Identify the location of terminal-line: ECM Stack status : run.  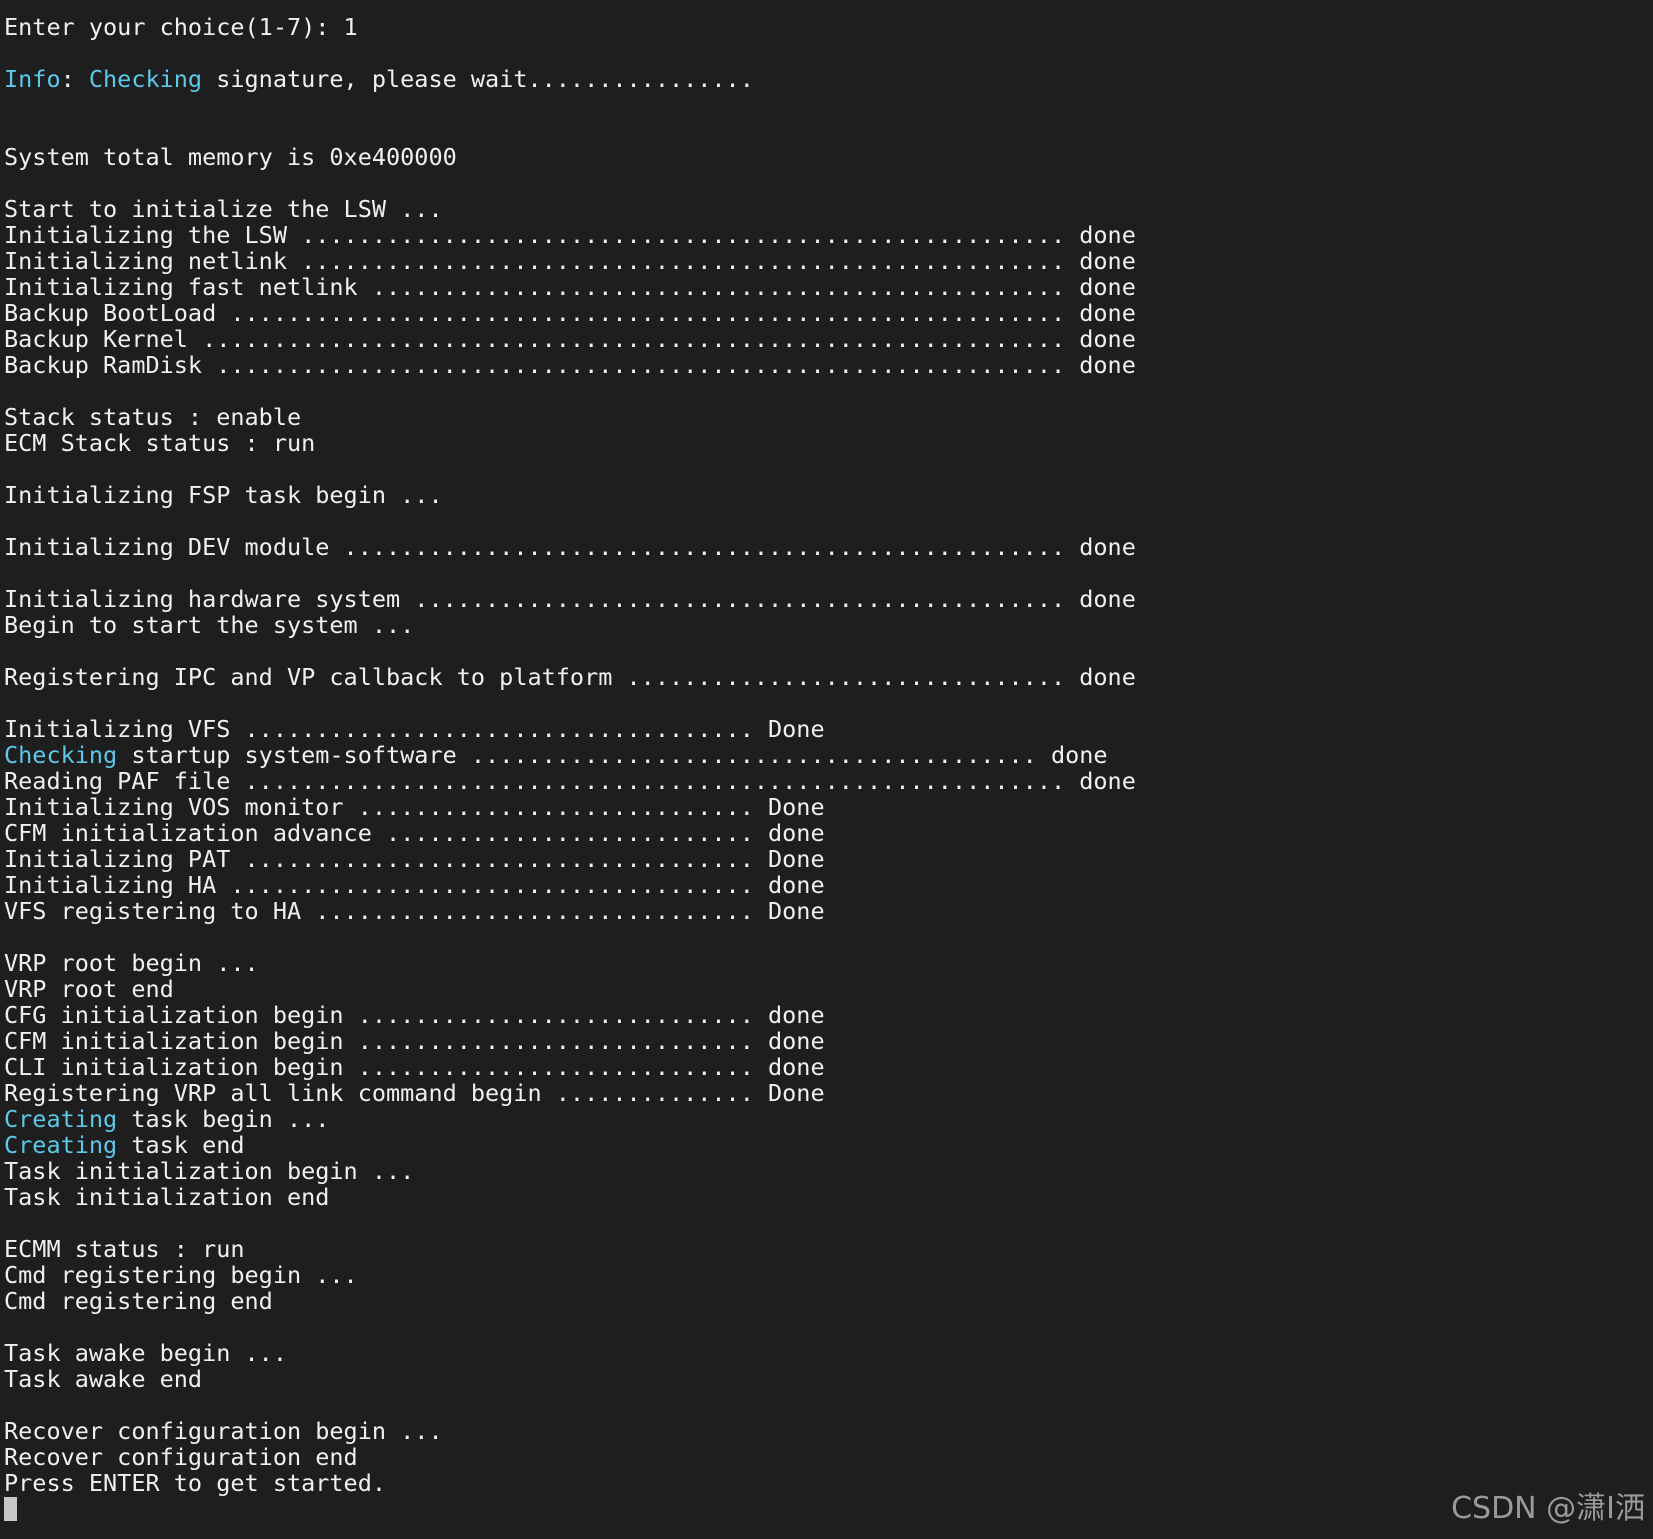
(824, 443).